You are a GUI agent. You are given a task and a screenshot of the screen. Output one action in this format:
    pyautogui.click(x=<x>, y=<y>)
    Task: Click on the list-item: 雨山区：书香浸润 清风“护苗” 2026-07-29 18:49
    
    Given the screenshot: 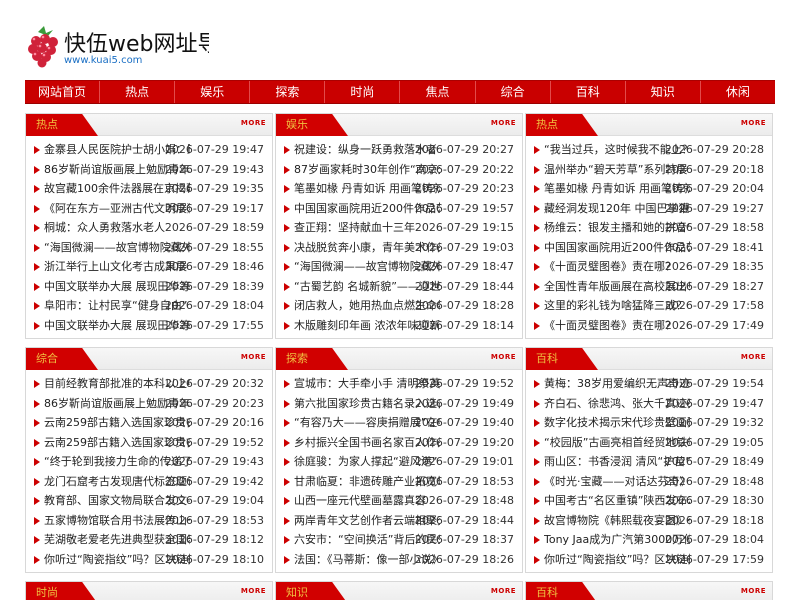 What is the action you would take?
    pyautogui.click(x=649, y=462)
    